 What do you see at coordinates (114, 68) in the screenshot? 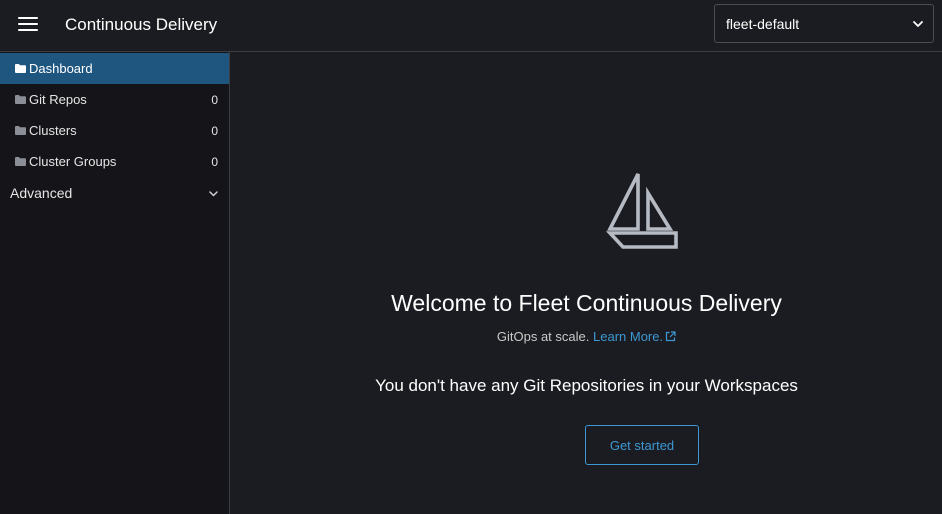
I see `sidebar-item-dashboard: Dashboard` at bounding box center [114, 68].